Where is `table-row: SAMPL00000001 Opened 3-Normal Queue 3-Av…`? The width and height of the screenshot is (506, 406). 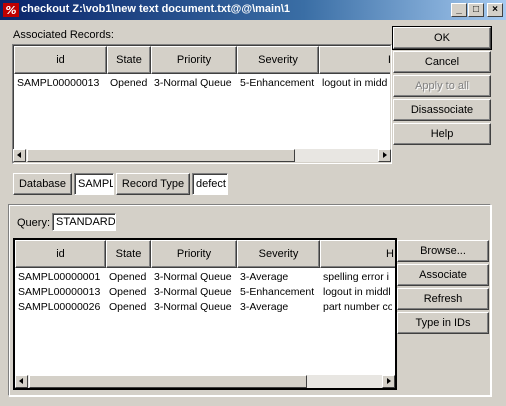
table-row: SAMPL00000001 Opened 3-Normal Queue 3-Av… is located at coordinates (203, 277).